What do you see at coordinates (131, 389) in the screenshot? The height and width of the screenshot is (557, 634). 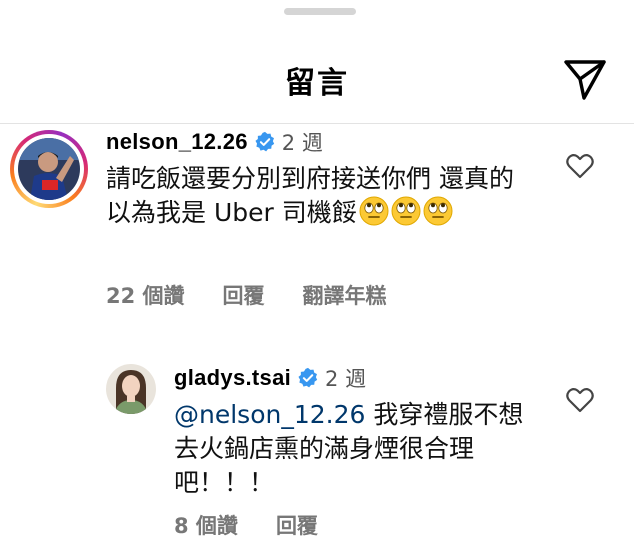 I see `reply-avatar` at bounding box center [131, 389].